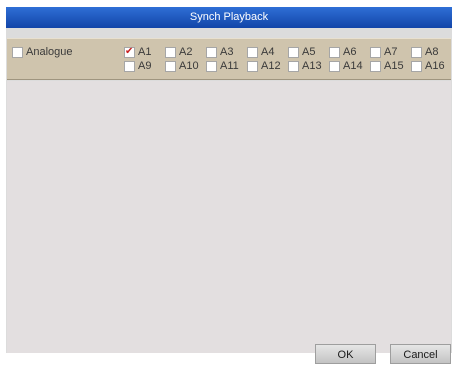  I want to click on channel-label: A7, so click(391, 52).